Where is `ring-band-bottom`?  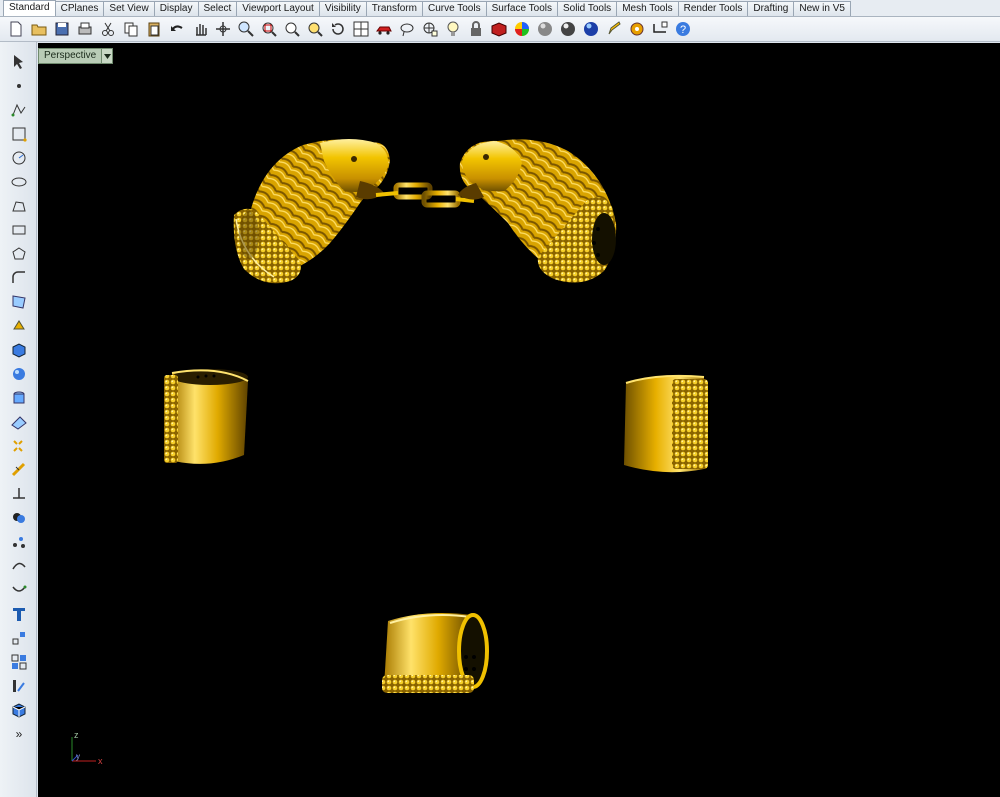 ring-band-bottom is located at coordinates (435, 653).